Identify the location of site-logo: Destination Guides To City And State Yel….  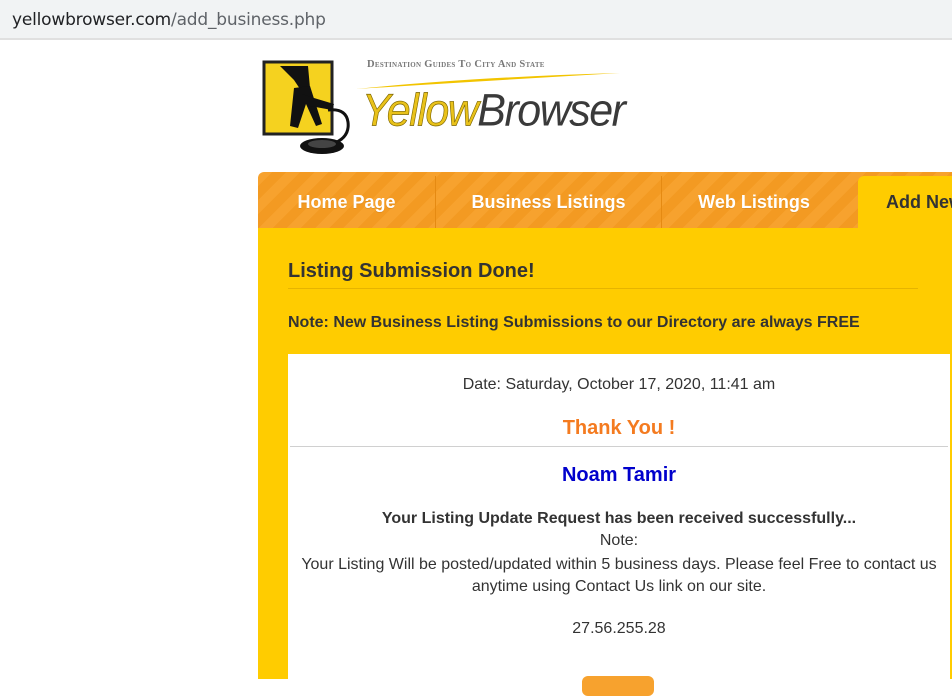
(447, 110).